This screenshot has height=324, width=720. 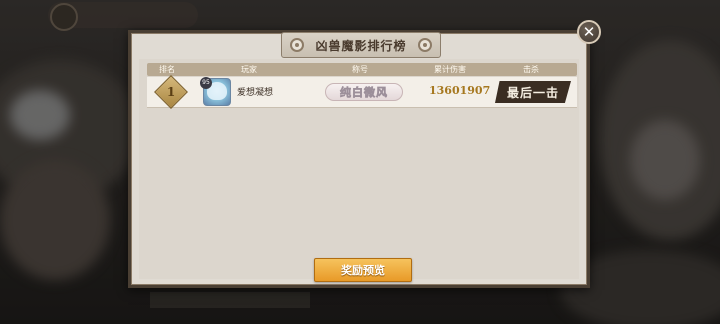 I want to click on header-kill: 击杀, so click(x=531, y=69).